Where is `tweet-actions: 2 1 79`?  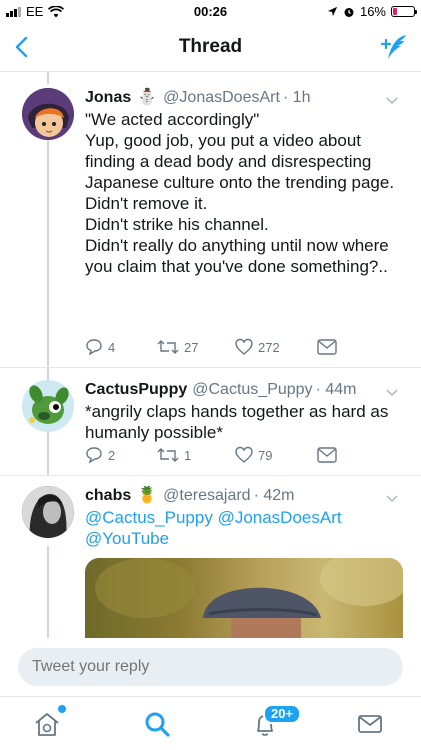 tweet-actions: 2 1 79 is located at coordinates (211, 455).